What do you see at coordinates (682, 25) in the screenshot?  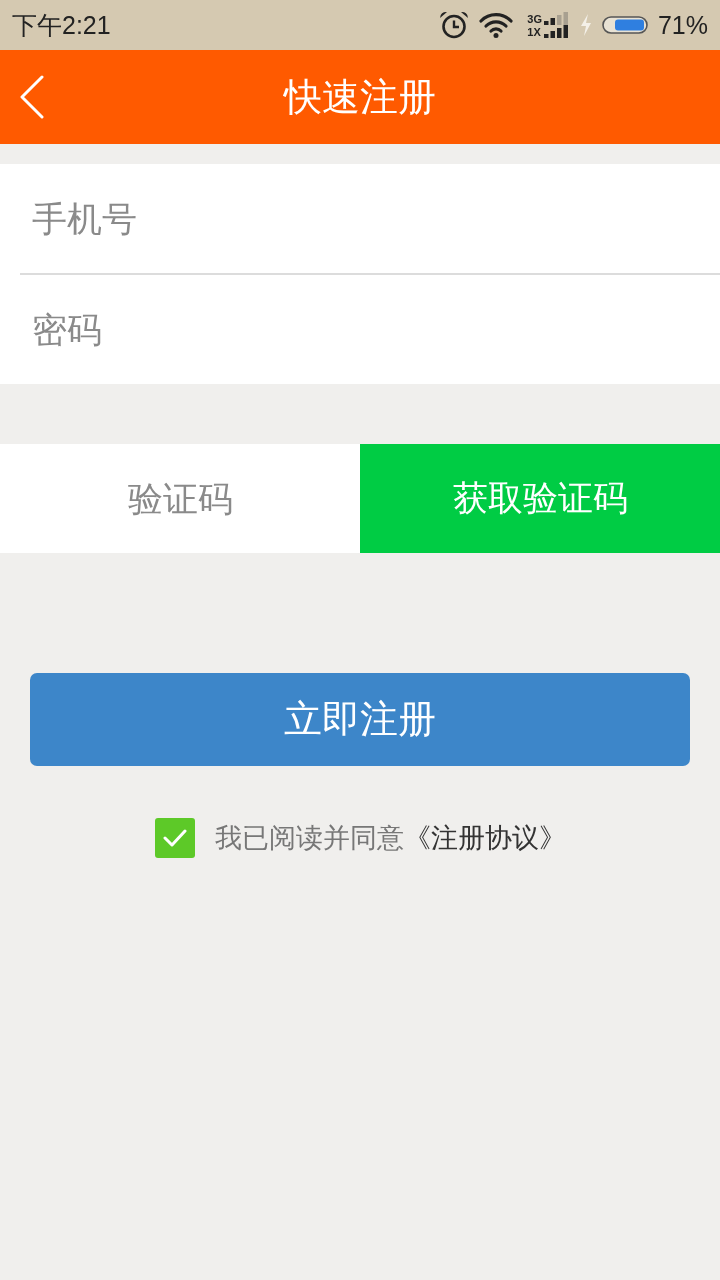 I see `battery-percent: 71%` at bounding box center [682, 25].